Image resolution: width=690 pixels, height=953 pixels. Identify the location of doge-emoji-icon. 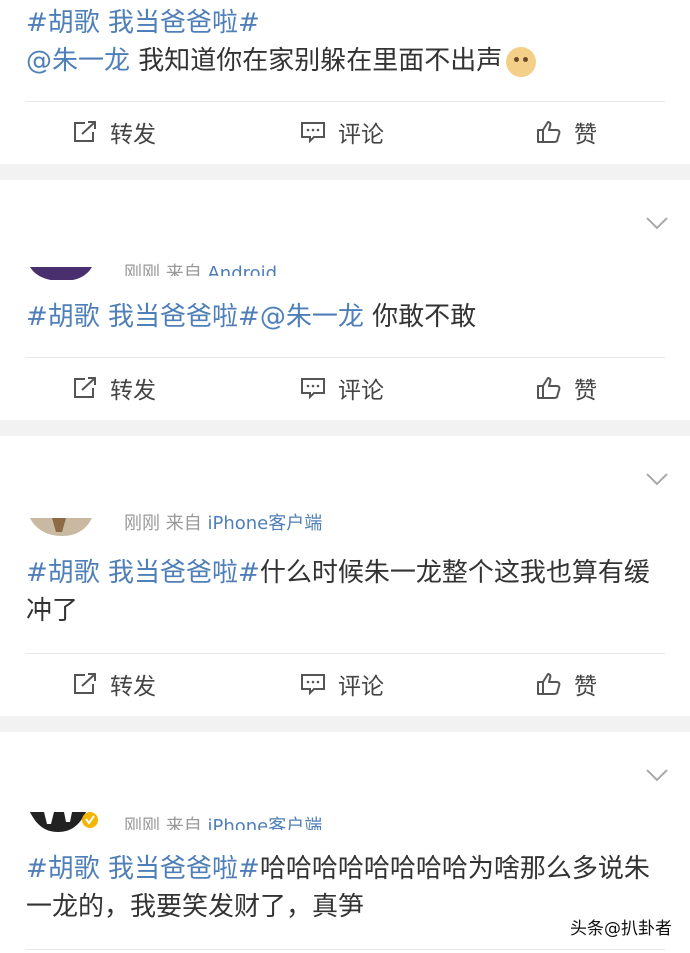
(521, 61).